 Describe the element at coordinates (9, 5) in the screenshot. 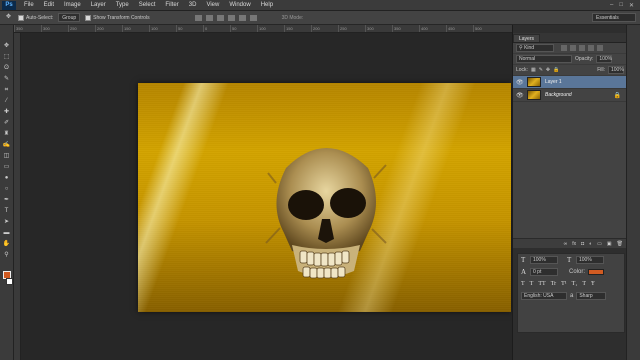

I see `photoshop-logo: Ps` at that location.